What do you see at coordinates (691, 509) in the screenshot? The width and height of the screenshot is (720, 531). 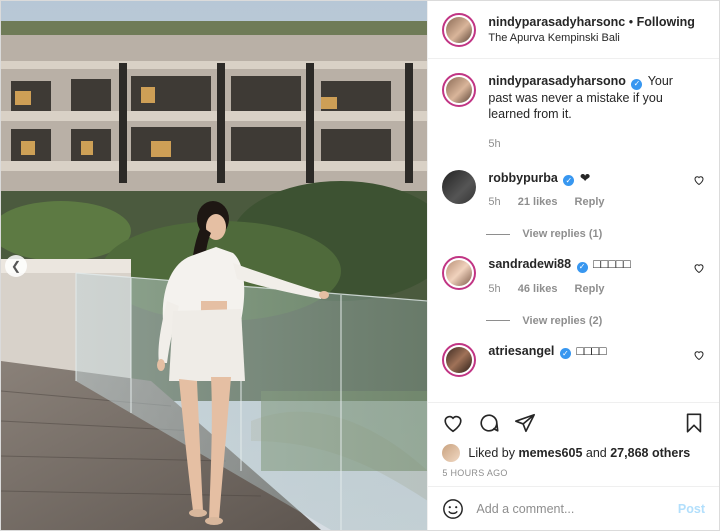 I see `post-button: Post` at bounding box center [691, 509].